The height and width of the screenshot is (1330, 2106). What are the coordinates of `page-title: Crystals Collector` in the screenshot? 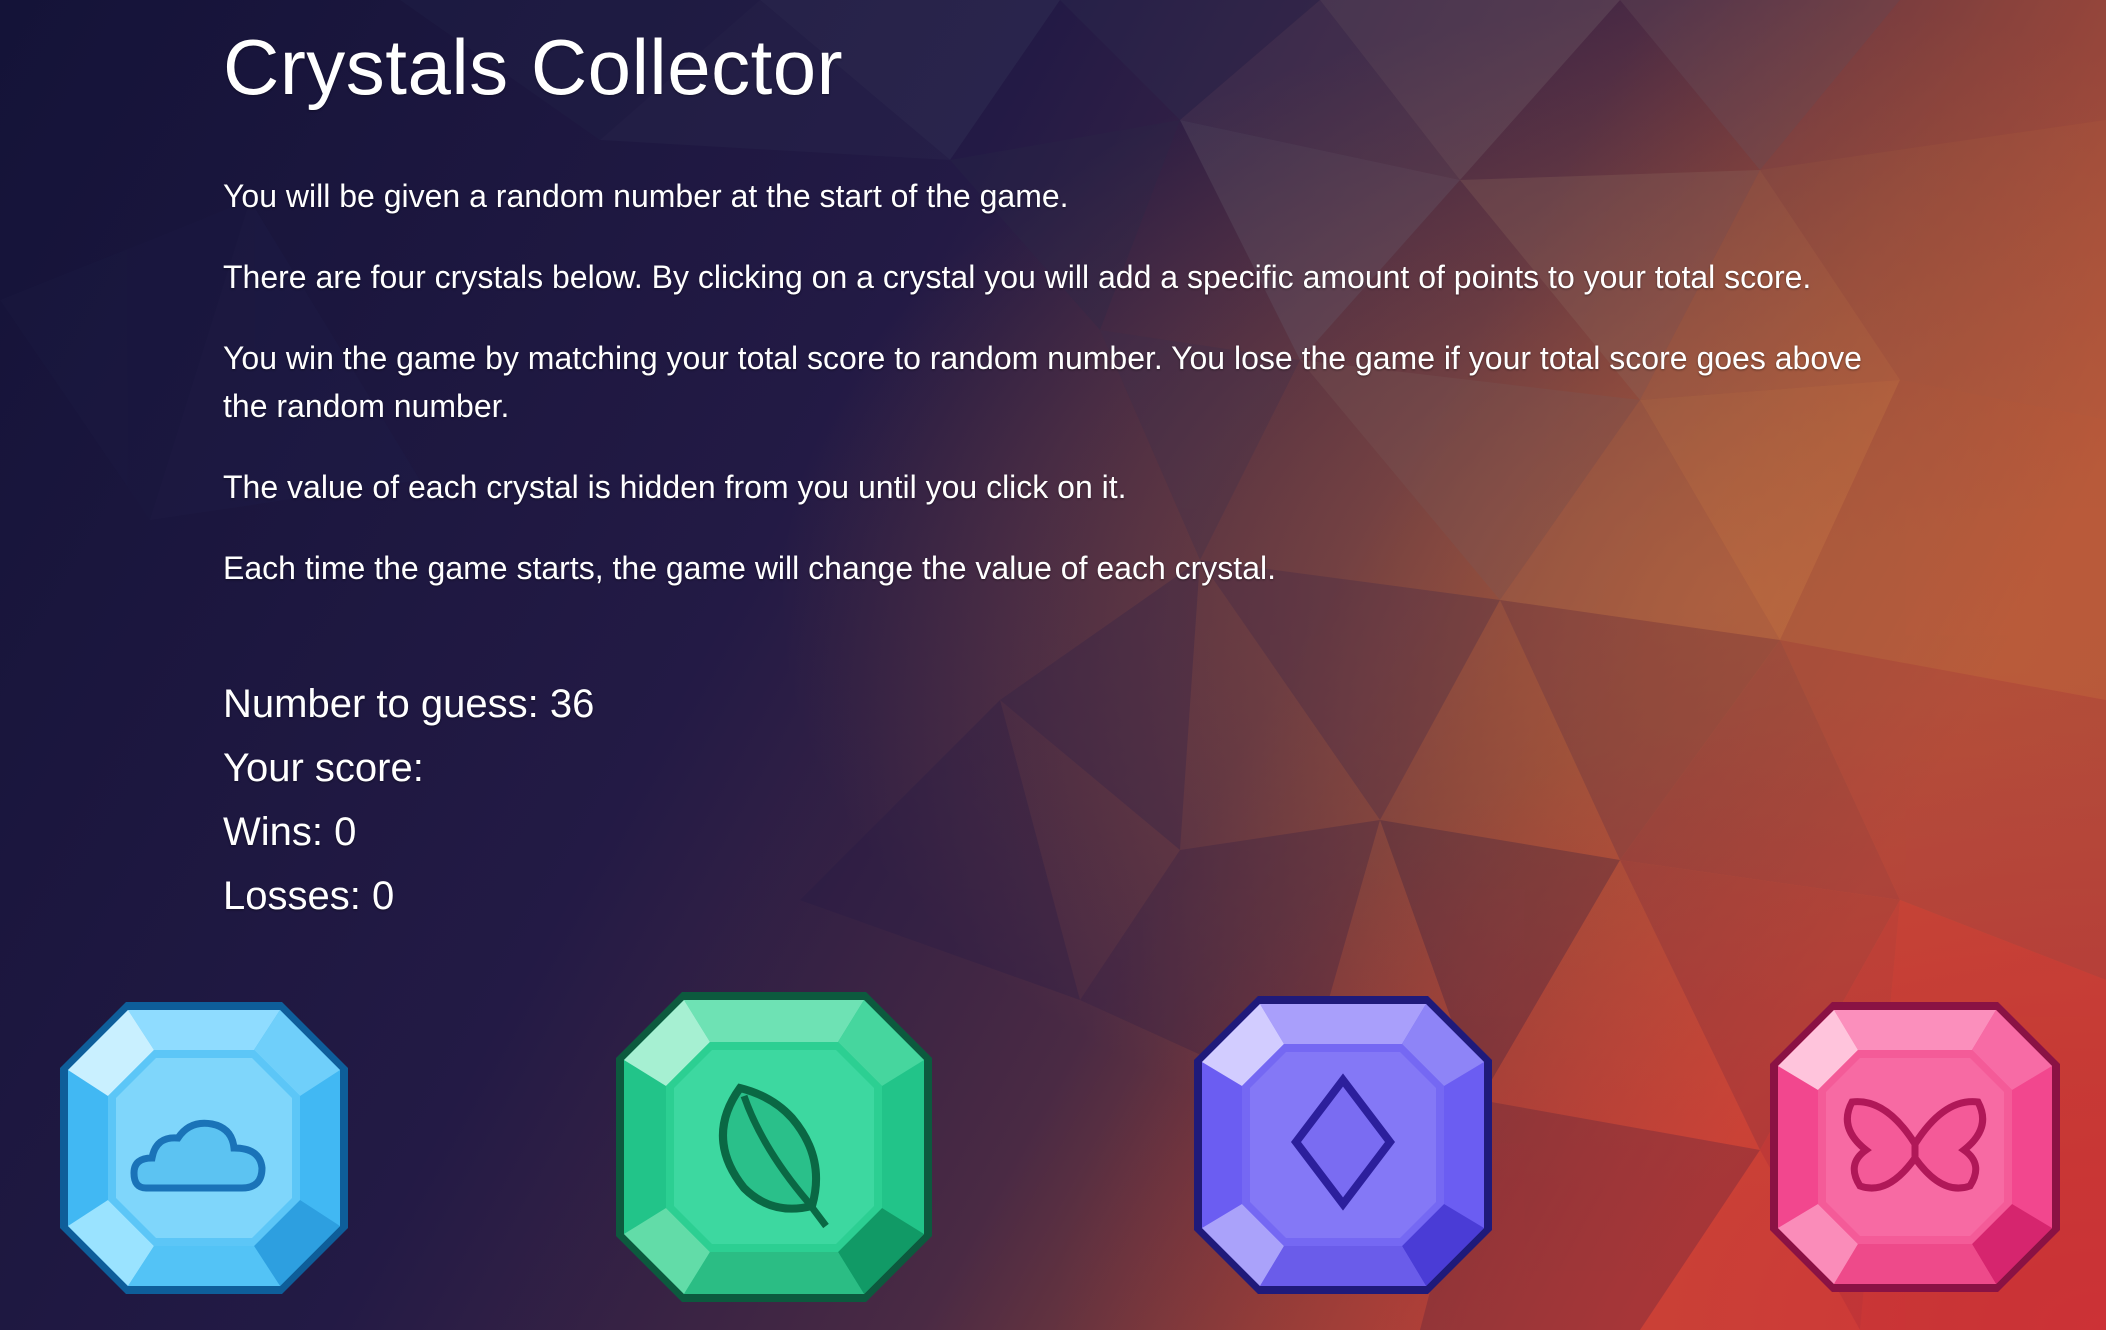 It's located at (533, 67).